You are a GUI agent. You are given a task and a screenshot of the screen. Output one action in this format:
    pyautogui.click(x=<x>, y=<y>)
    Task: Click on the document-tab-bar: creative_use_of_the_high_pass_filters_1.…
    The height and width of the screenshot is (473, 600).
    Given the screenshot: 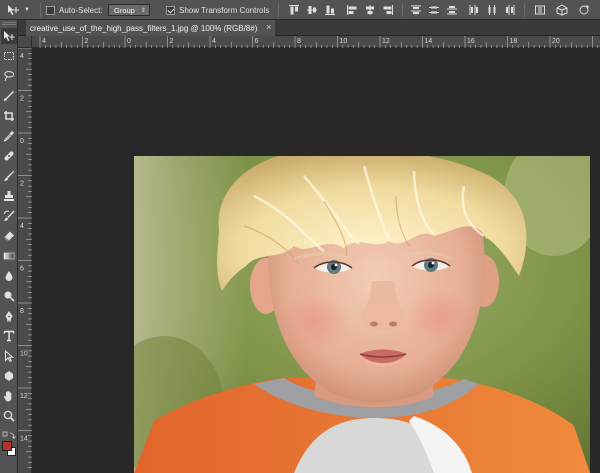 What is the action you would take?
    pyautogui.click(x=309, y=28)
    